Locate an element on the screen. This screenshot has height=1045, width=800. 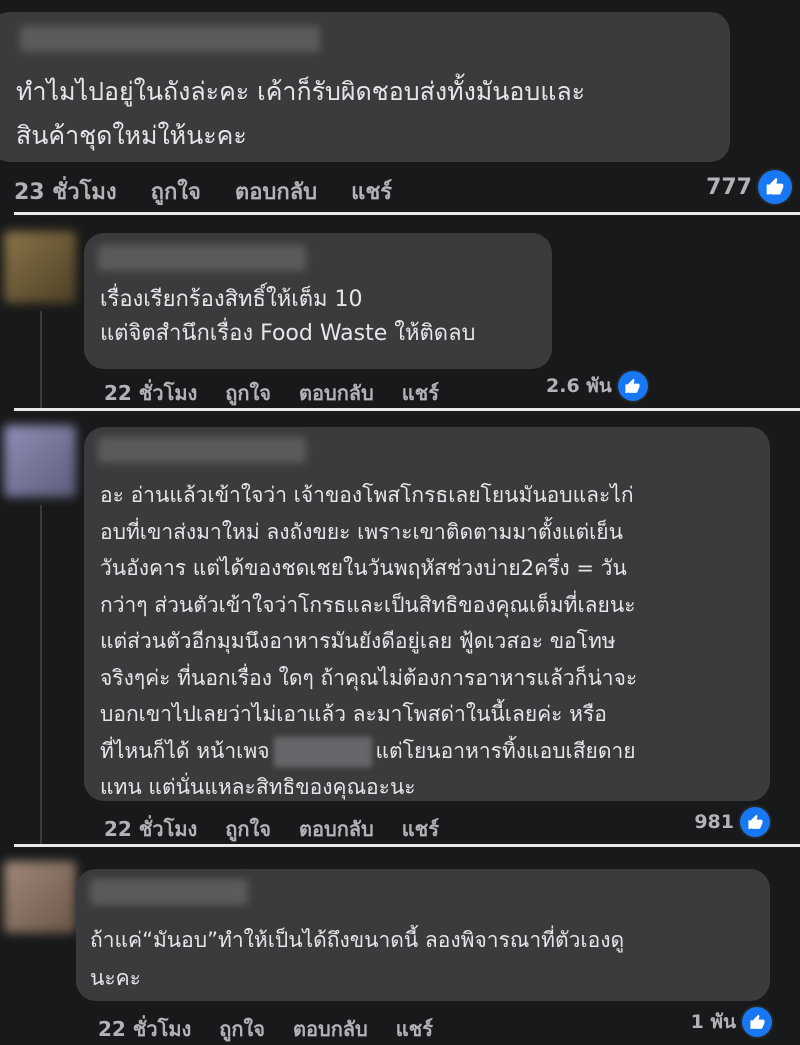
reaction-number: 981 is located at coordinates (714, 822).